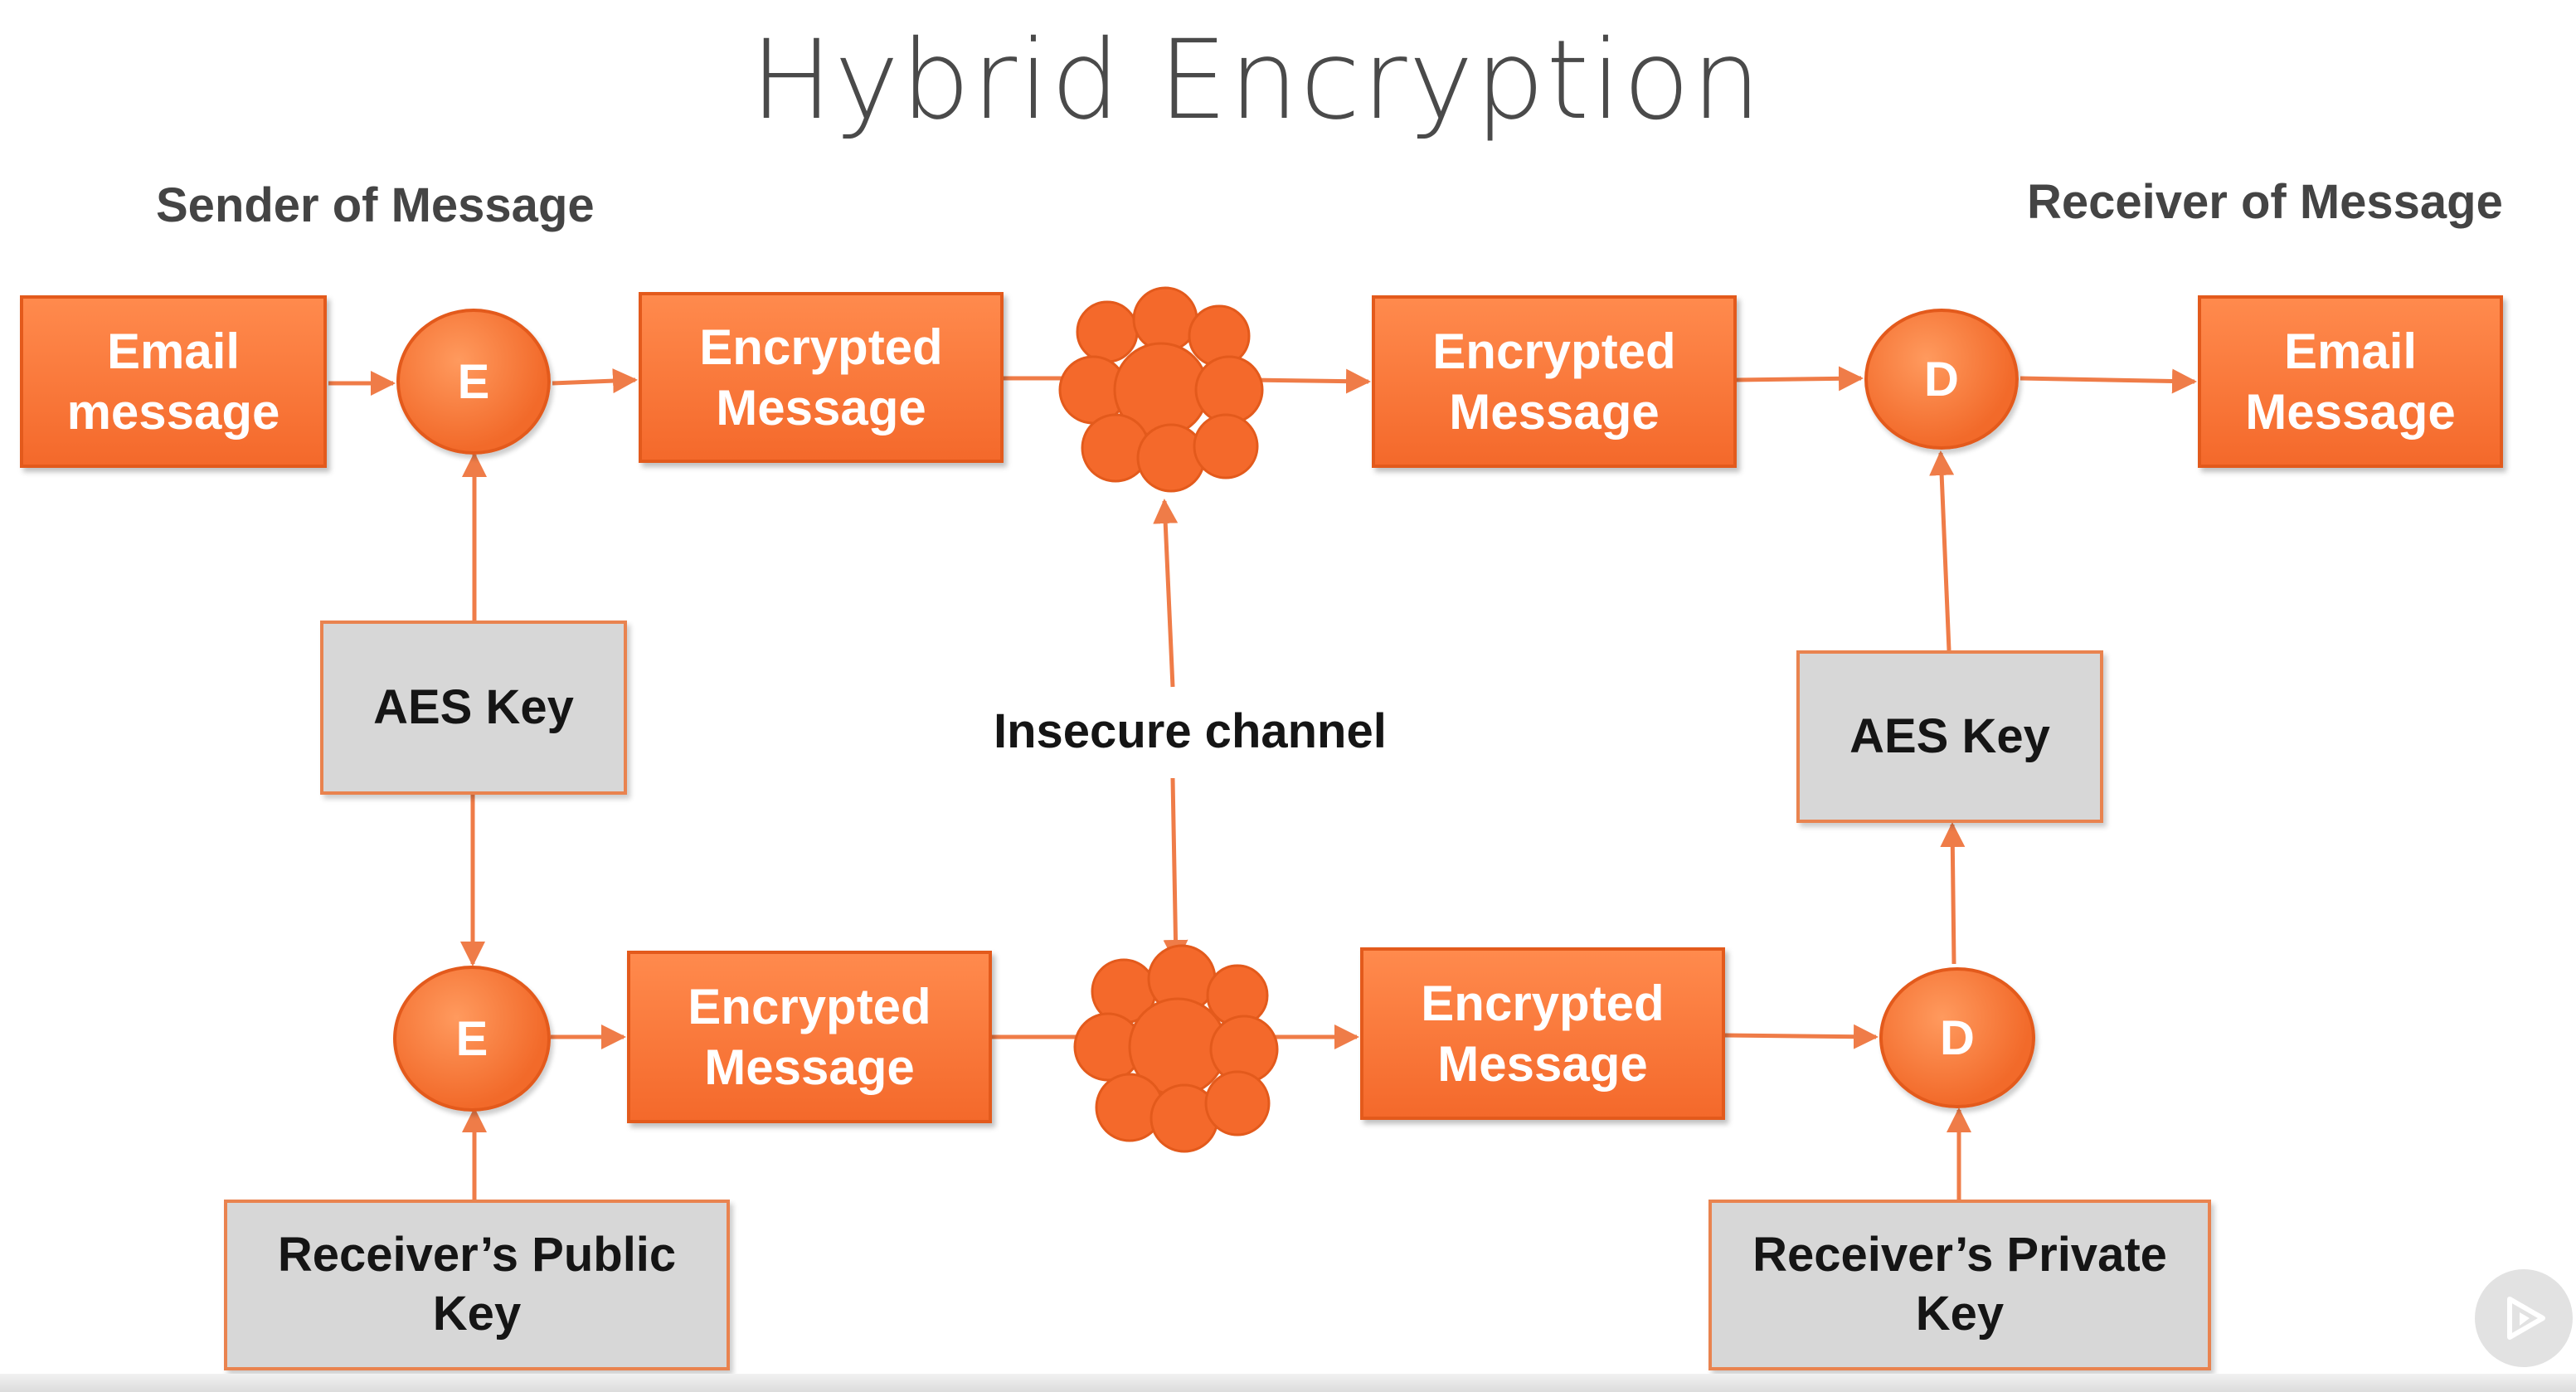  Describe the element at coordinates (1953, 893) in the screenshot. I see `arrow-decrypt-to-aes` at that location.